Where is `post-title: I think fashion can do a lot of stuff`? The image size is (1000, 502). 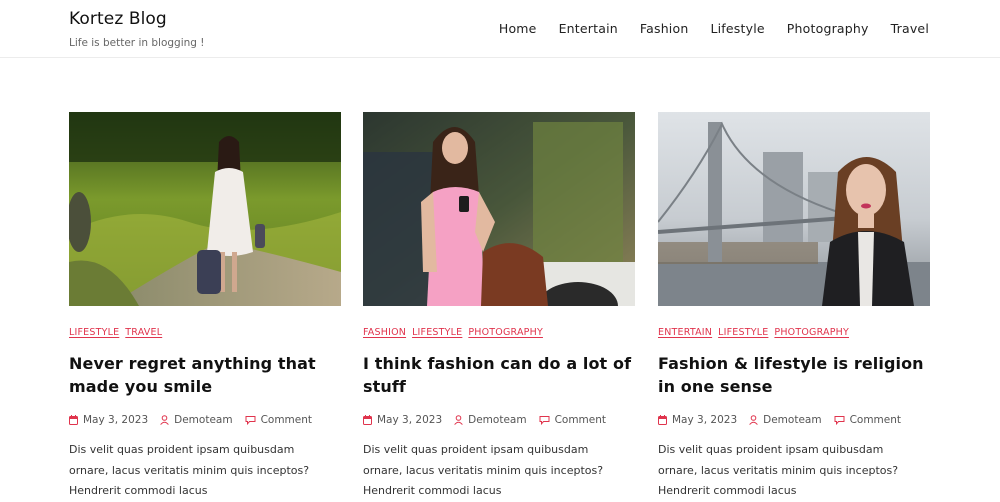 post-title: I think fashion can do a lot of stuff is located at coordinates (499, 375).